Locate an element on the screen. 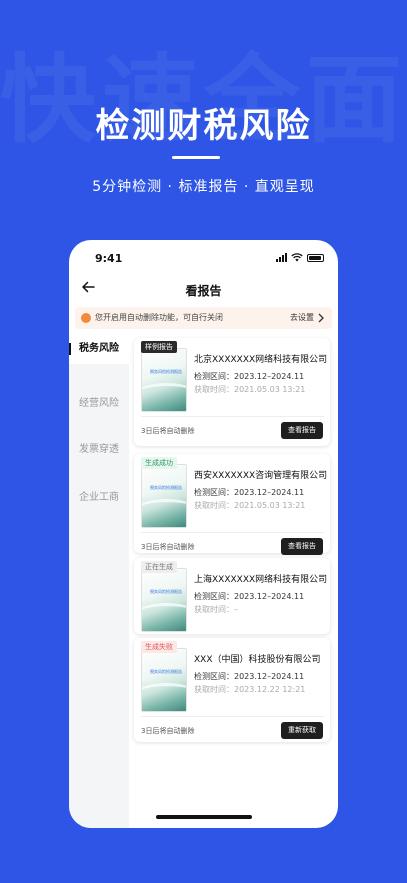 This screenshot has width=407, height=883. chevron-right-icon is located at coordinates (321, 318).